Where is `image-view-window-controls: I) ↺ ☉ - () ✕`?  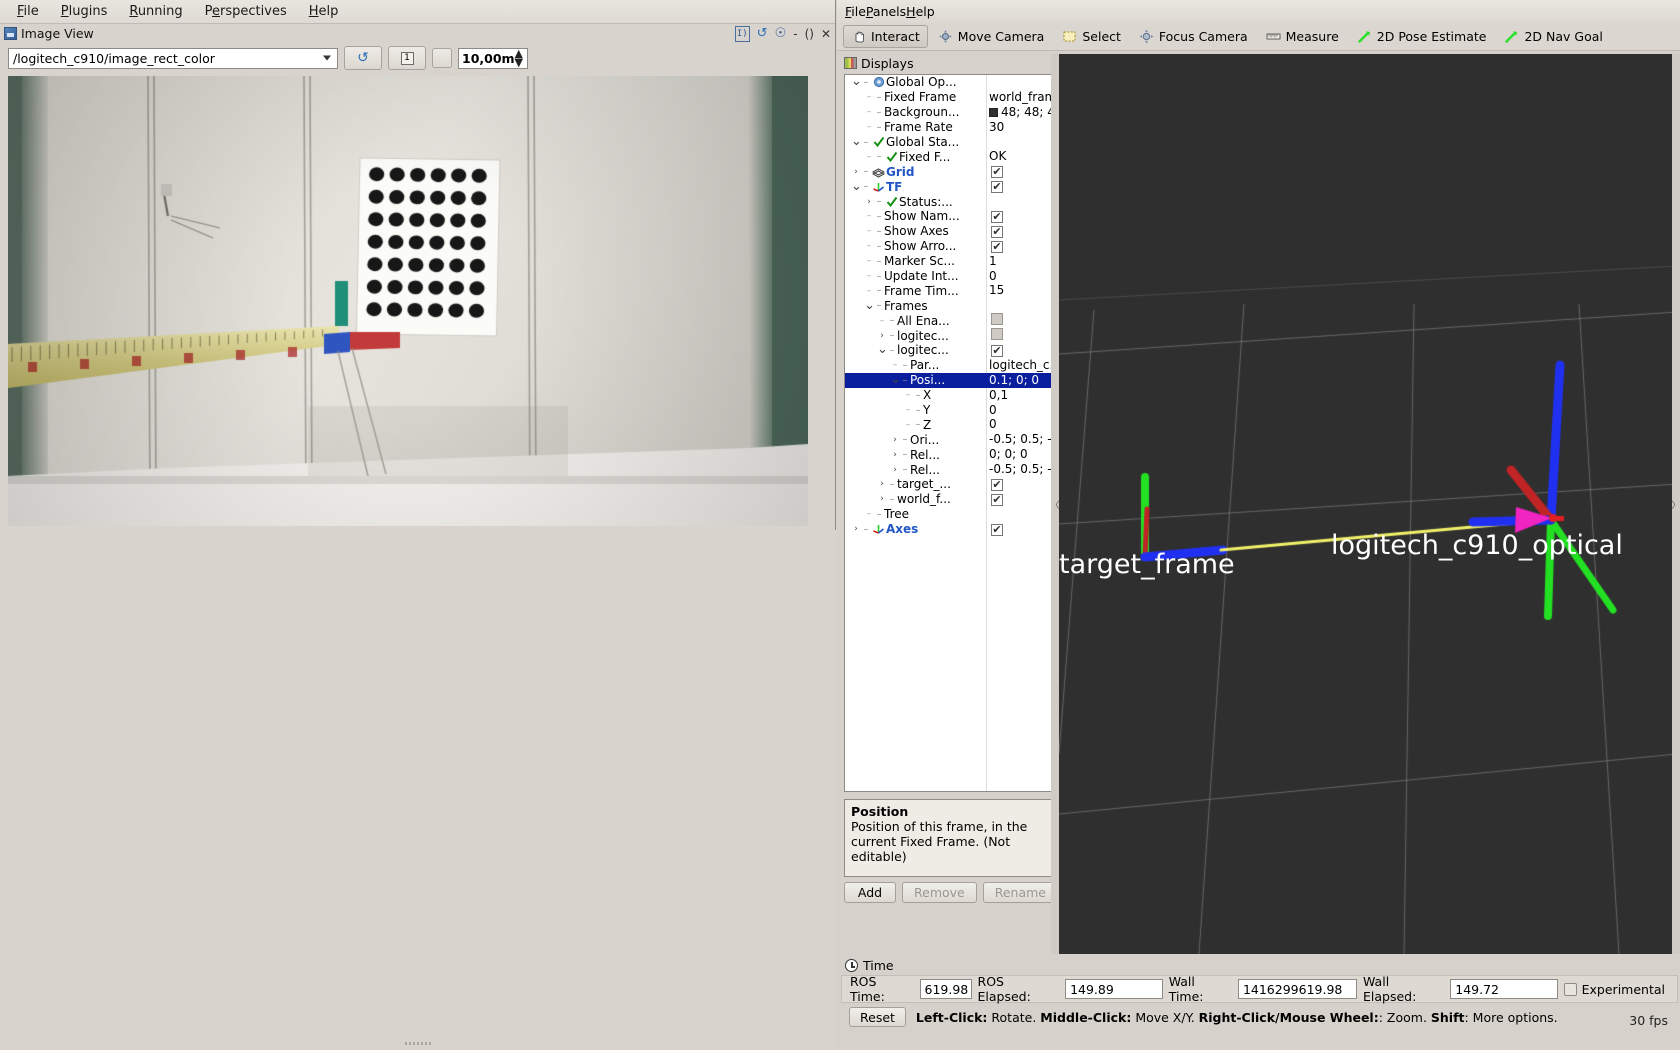 image-view-window-controls: I) ↺ ☉ - () ✕ is located at coordinates (782, 34).